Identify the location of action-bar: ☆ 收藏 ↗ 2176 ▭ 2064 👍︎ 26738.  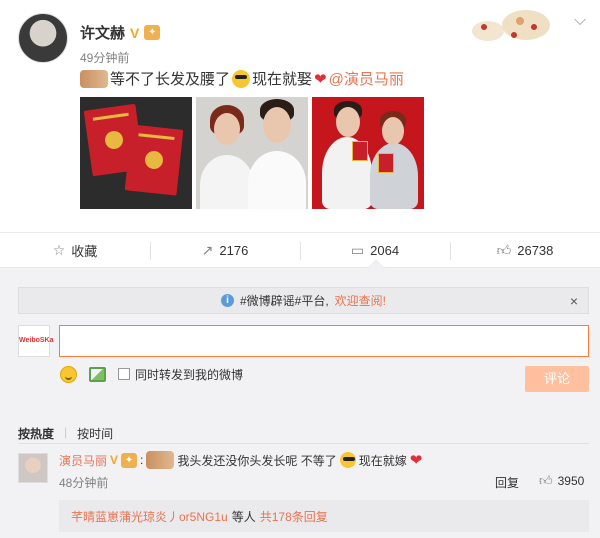
(300, 250).